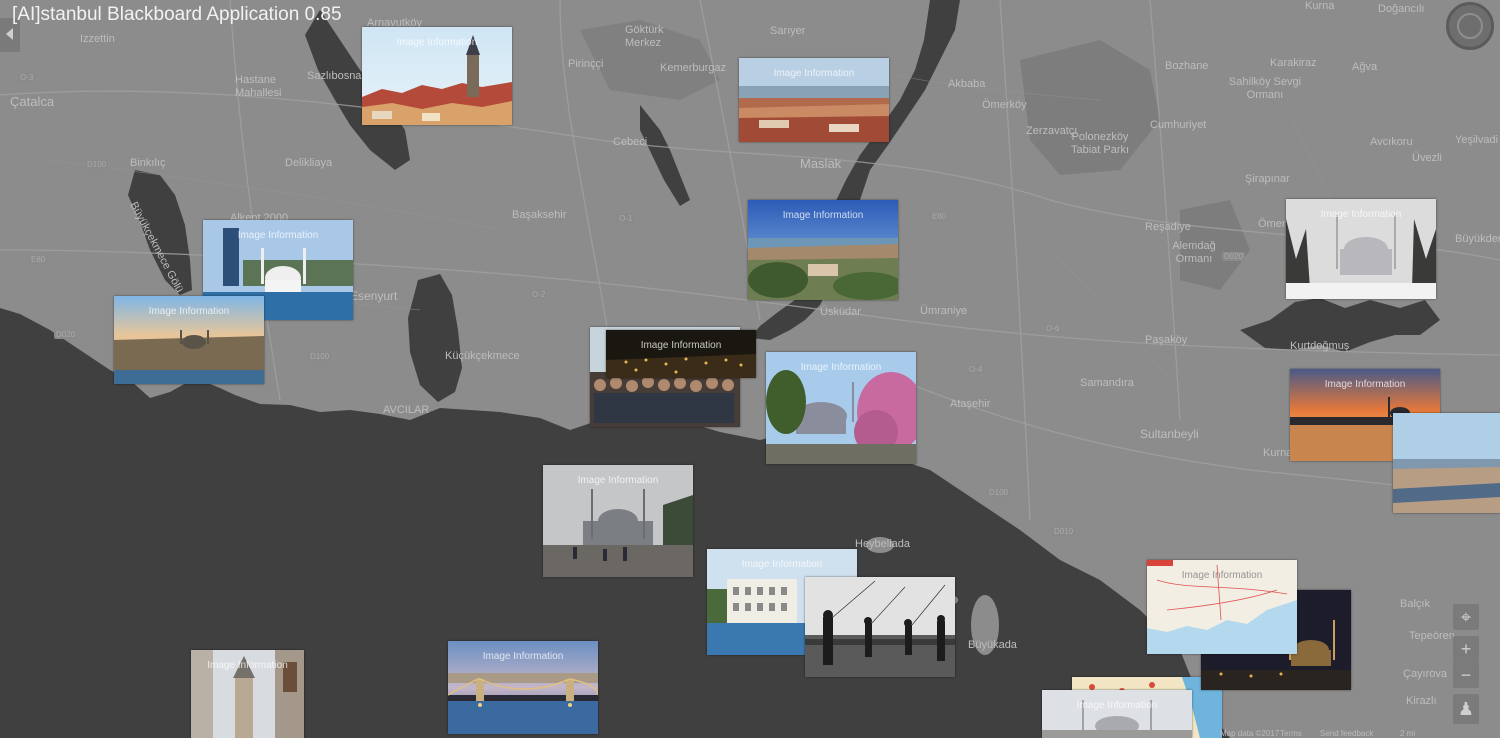 This screenshot has height=738, width=1500. I want to click on map-data-credit: Map data ©2017, so click(1250, 733).